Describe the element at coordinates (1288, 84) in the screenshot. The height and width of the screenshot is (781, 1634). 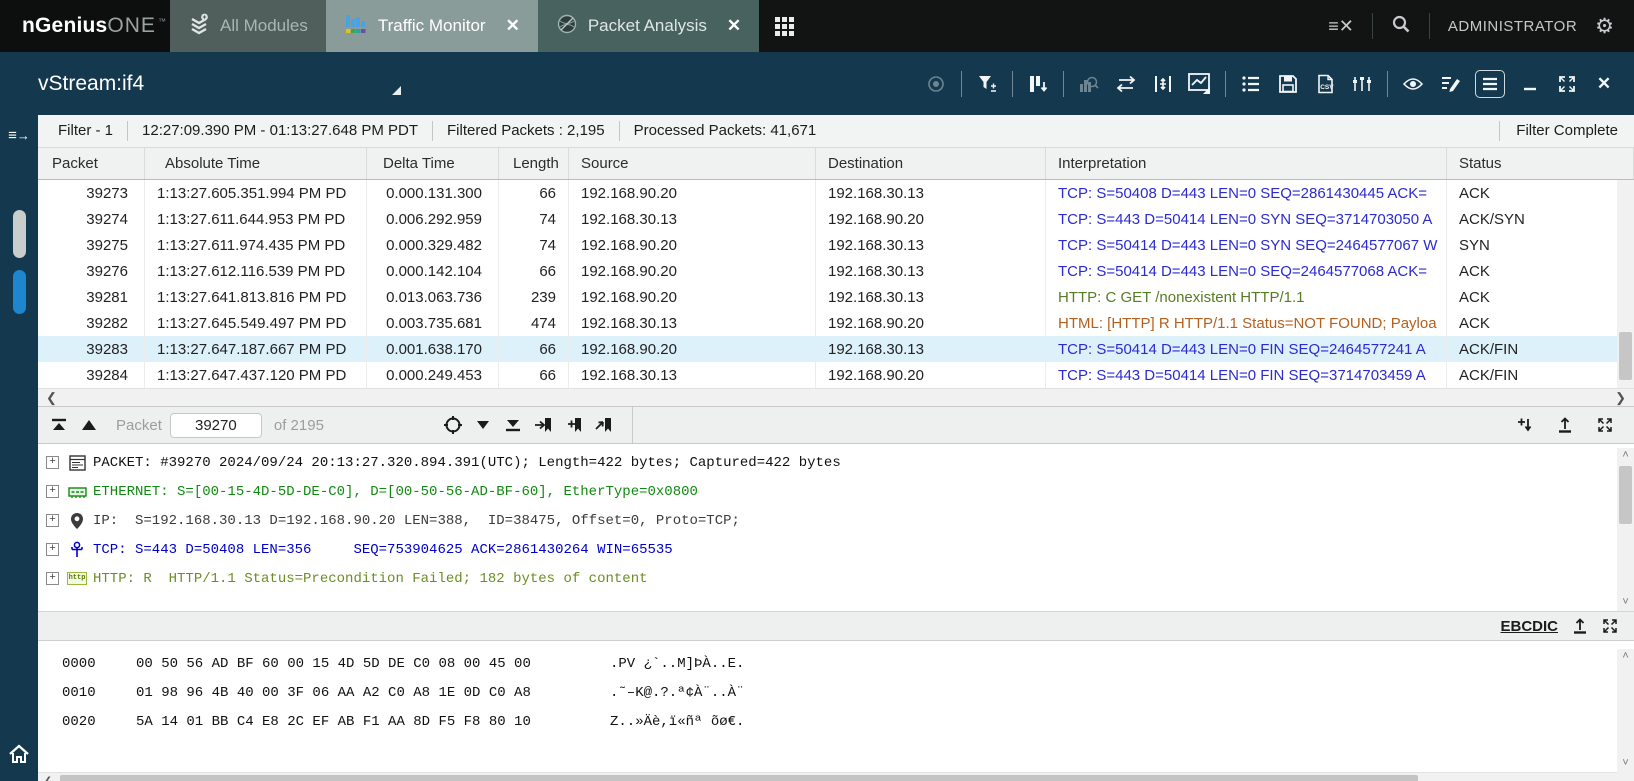
I see `save-icon` at that location.